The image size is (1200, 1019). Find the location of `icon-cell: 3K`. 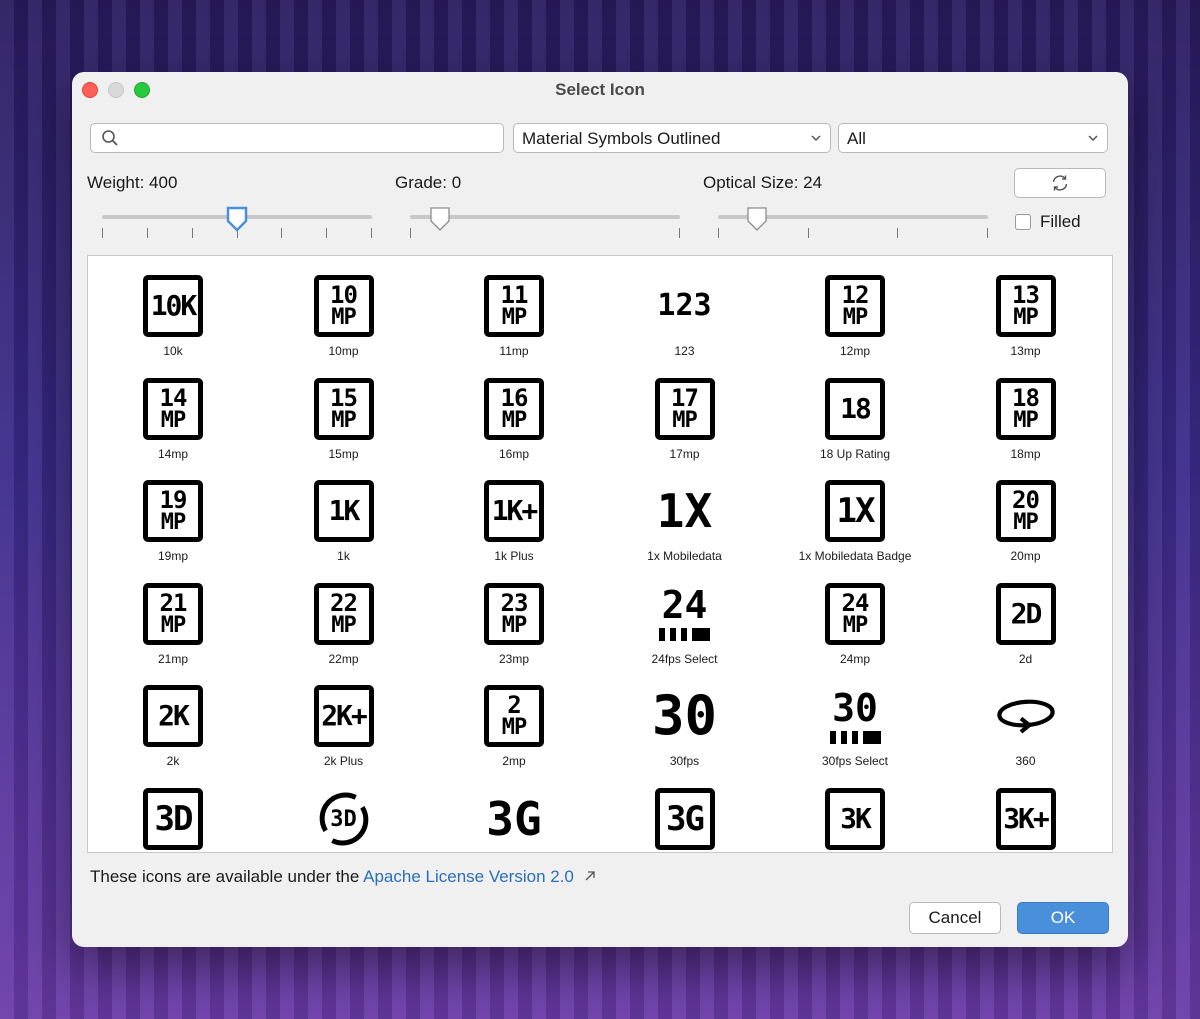

icon-cell: 3K is located at coordinates (855, 810).